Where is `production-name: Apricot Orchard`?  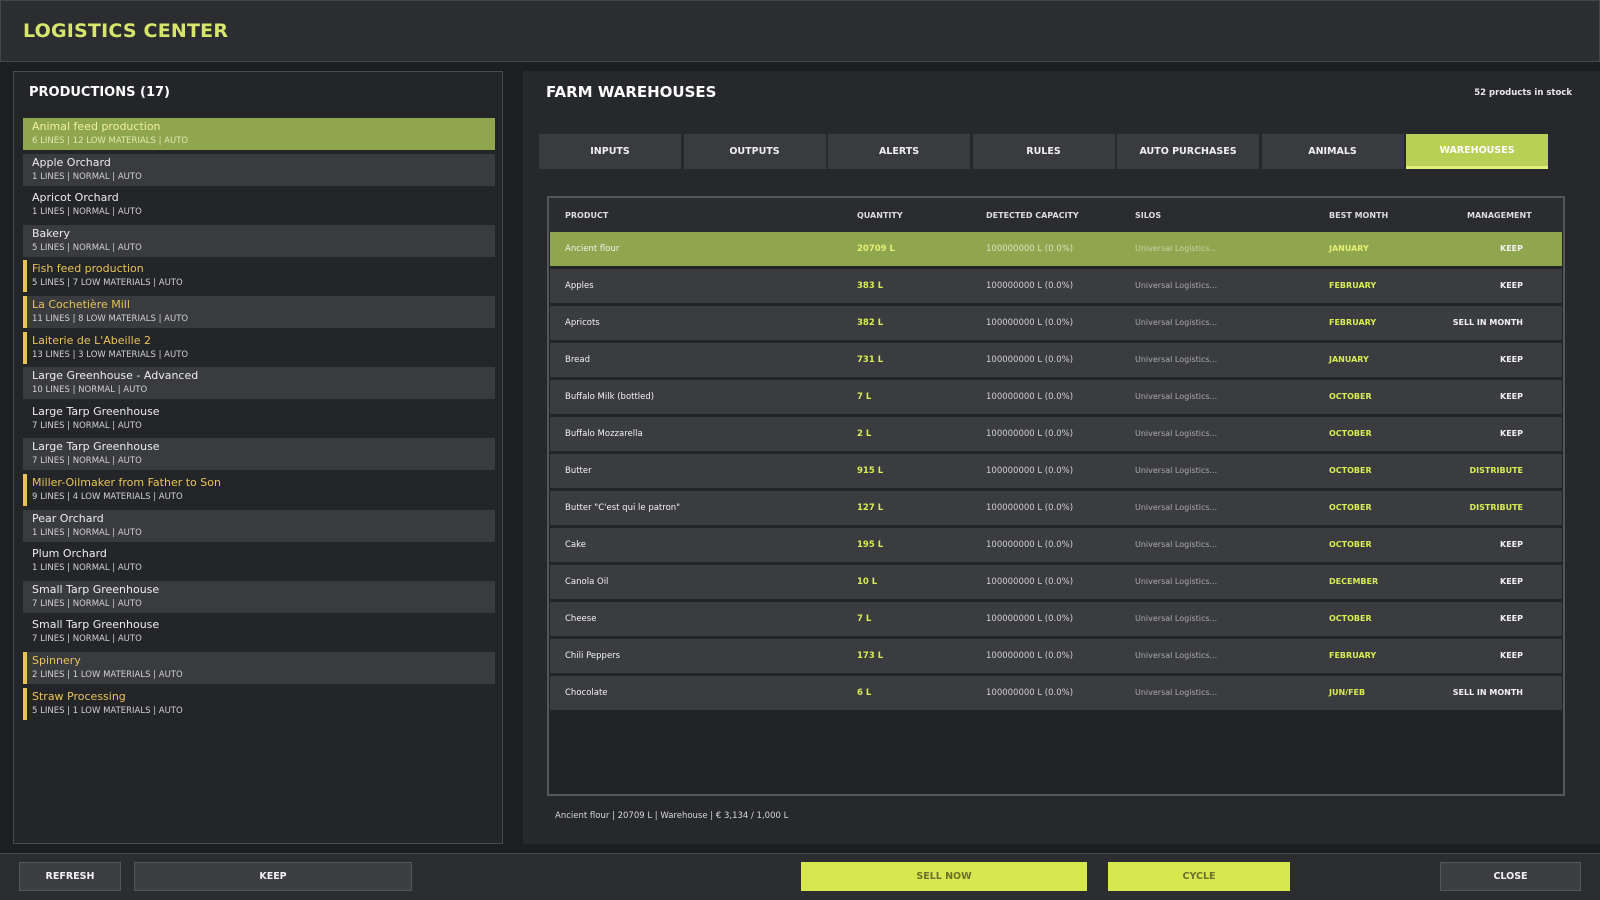 production-name: Apricot Orchard is located at coordinates (75, 198).